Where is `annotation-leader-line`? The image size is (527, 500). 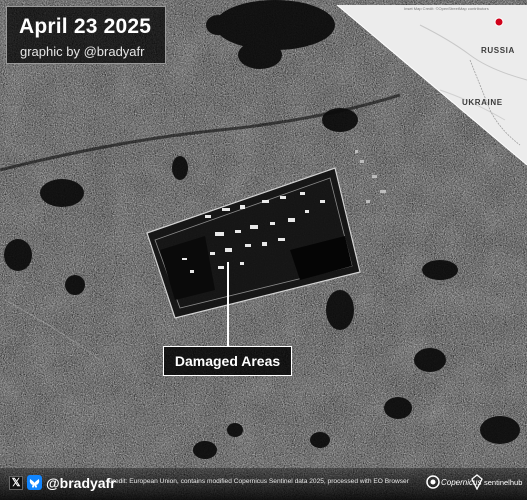 annotation-leader-line is located at coordinates (228, 304).